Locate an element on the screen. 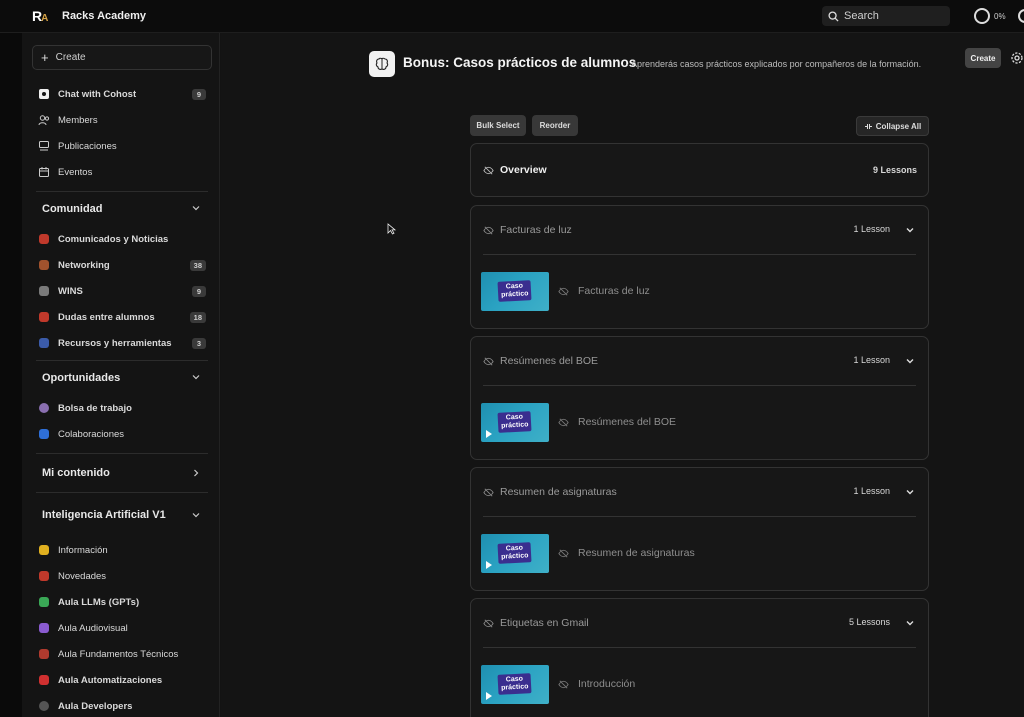 This screenshot has width=1024, height=717. sidebar-item-label: Chat with Cohost is located at coordinates (97, 94).